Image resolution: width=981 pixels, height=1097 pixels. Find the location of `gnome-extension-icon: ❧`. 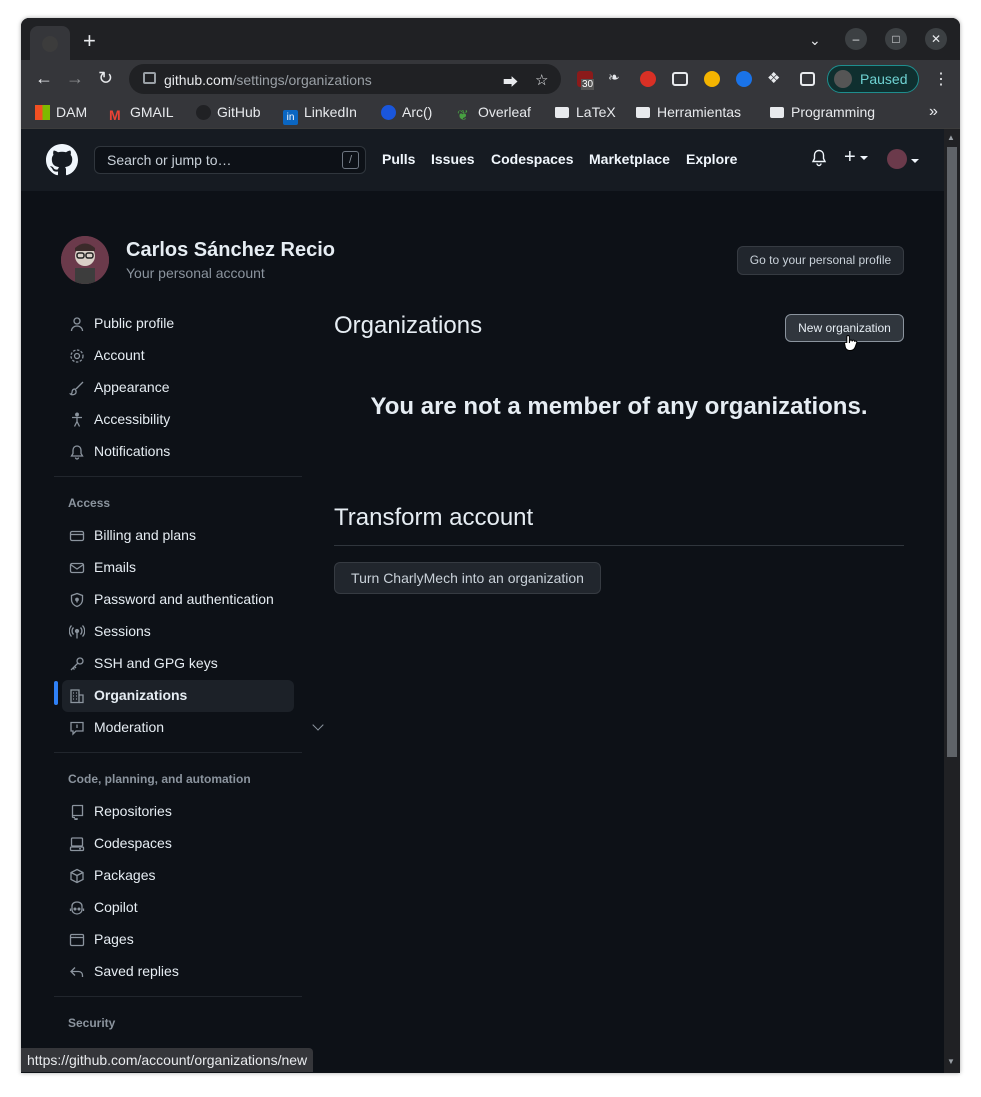

gnome-extension-icon: ❧ is located at coordinates (616, 77).